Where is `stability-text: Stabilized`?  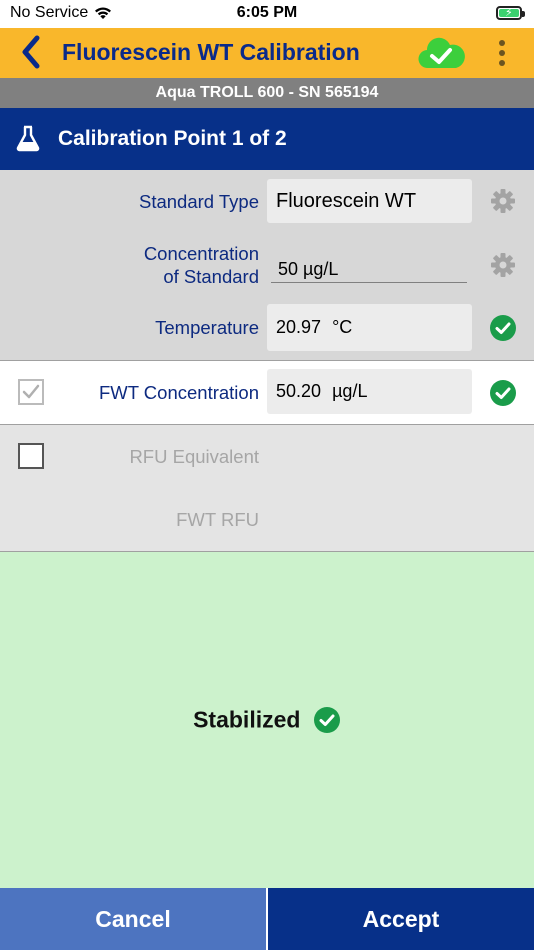 stability-text: Stabilized is located at coordinates (247, 719).